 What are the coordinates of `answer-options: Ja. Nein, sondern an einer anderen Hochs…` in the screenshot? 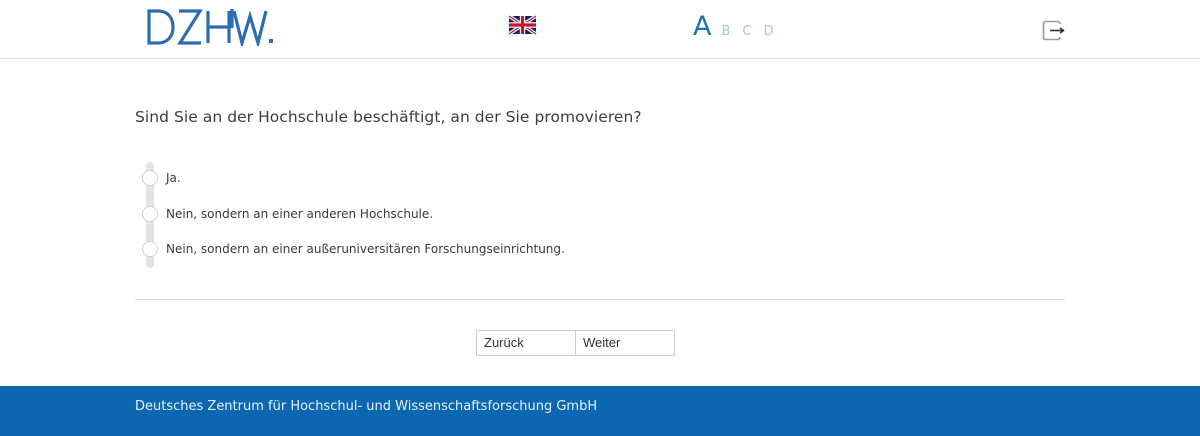 It's located at (402, 215).